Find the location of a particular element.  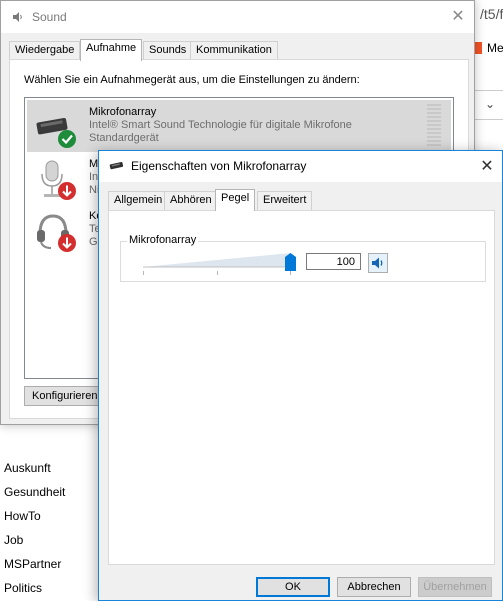

sound-close-button: ✕ is located at coordinates (458, 17).